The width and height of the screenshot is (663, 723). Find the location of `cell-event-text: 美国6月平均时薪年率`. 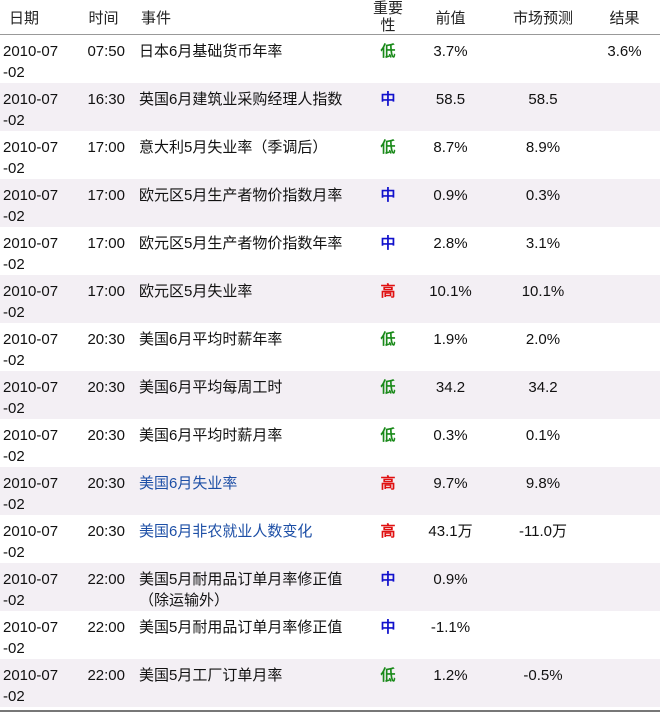

cell-event-text: 美国6月平均时薪年率 is located at coordinates (211, 339).